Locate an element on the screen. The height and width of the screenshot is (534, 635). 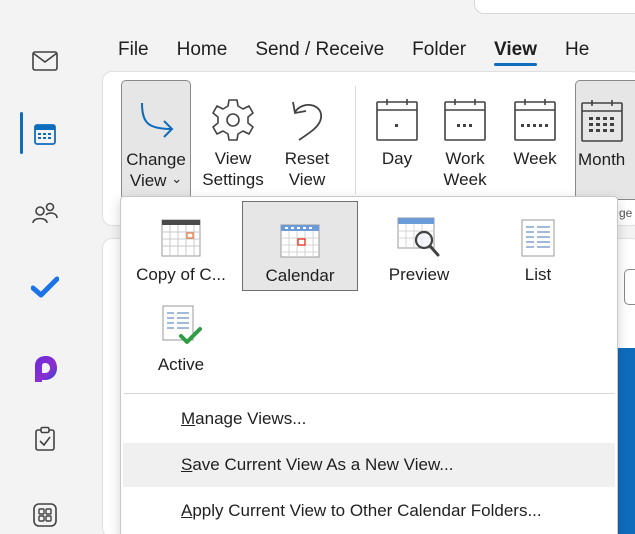
search-box-edge is located at coordinates (554, 7).